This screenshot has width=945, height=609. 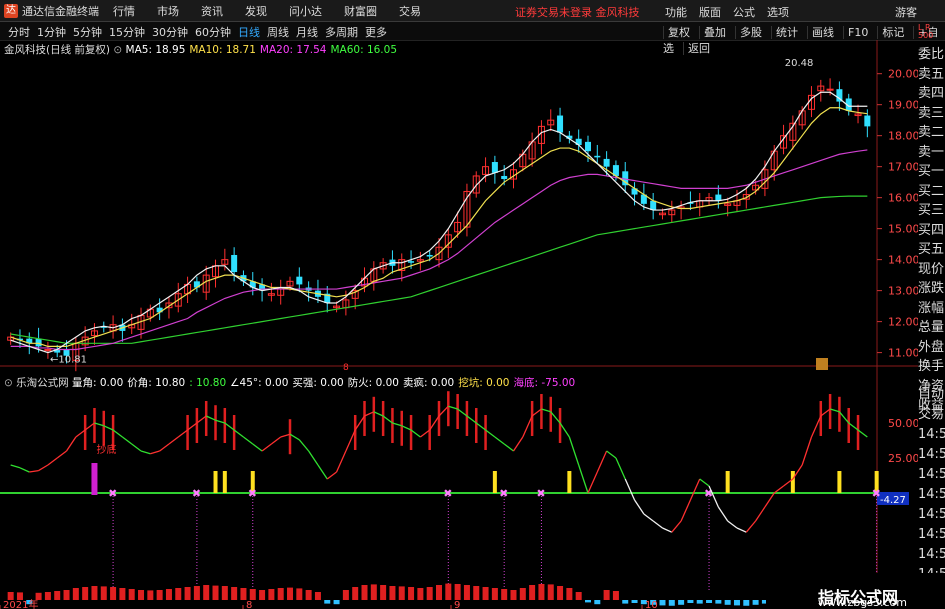 What do you see at coordinates (856, 32) in the screenshot?
I see `tool-button: F10` at bounding box center [856, 32].